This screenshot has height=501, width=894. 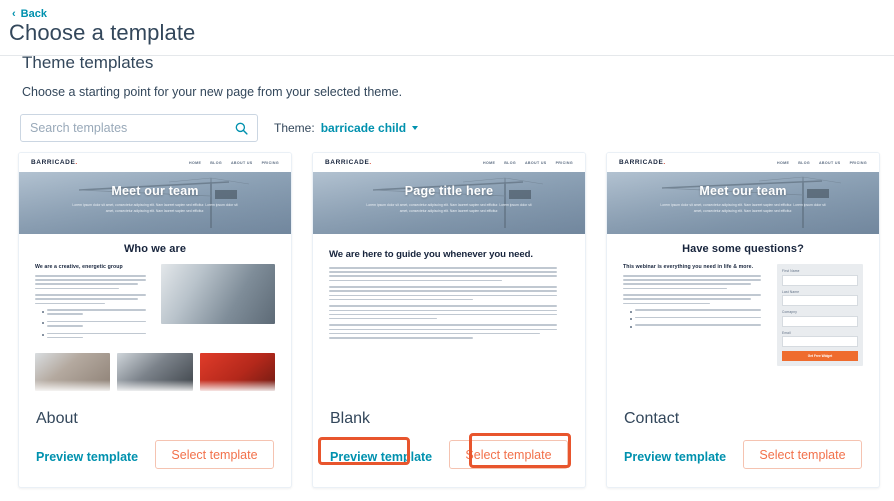 What do you see at coordinates (820, 356) in the screenshot?
I see `mini-form-submit-button: Get Free Widget` at bounding box center [820, 356].